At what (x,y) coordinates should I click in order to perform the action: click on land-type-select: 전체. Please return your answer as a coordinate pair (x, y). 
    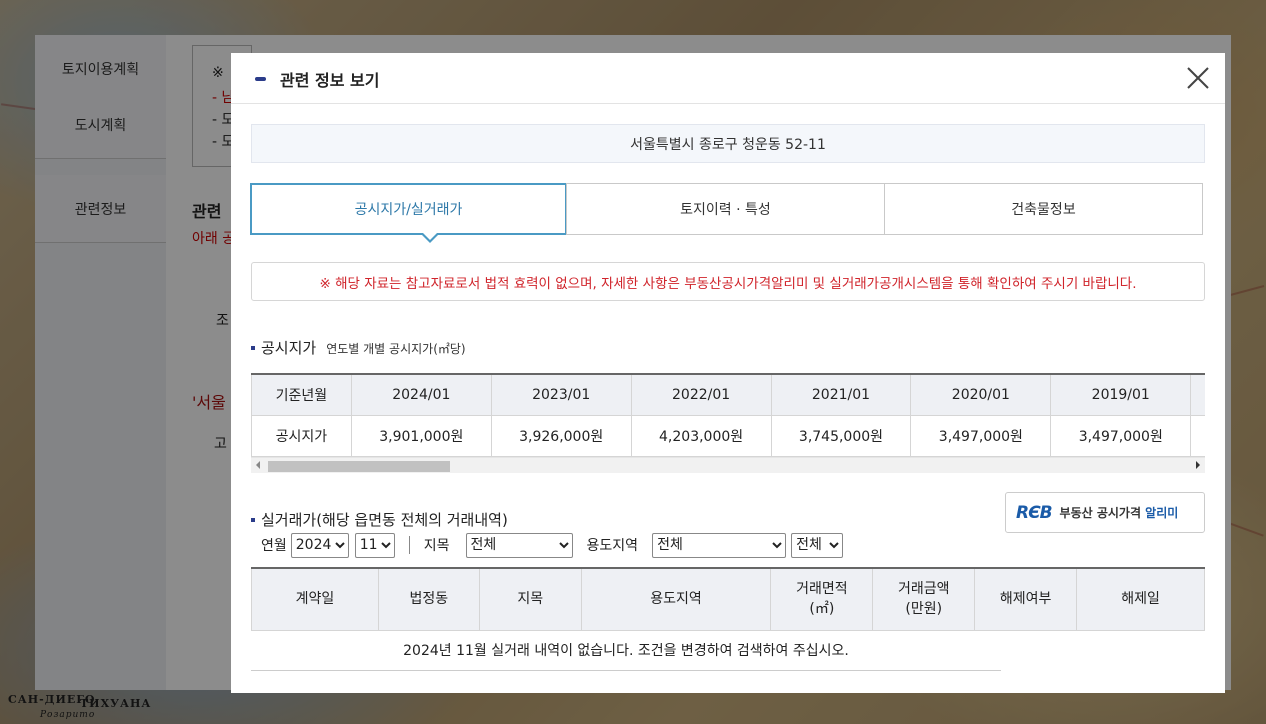
    Looking at the image, I should click on (519, 545).